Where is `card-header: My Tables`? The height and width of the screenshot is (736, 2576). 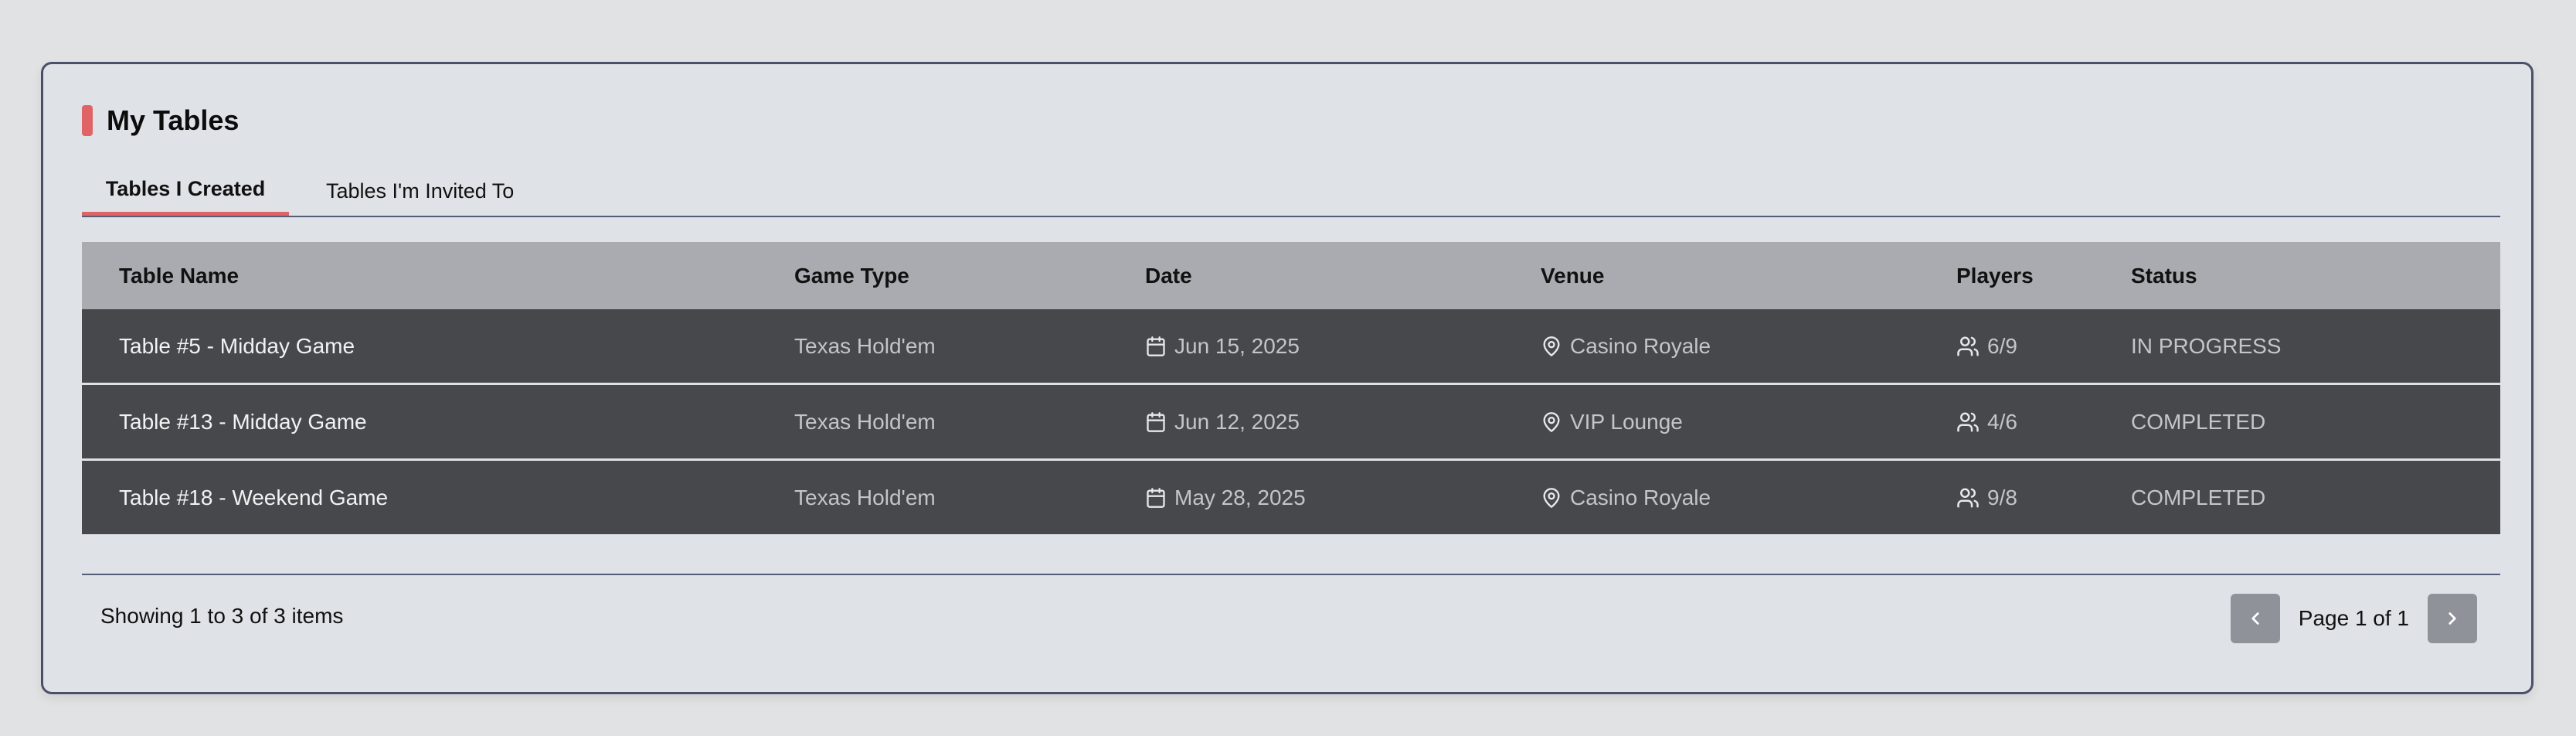
card-header: My Tables is located at coordinates (160, 120).